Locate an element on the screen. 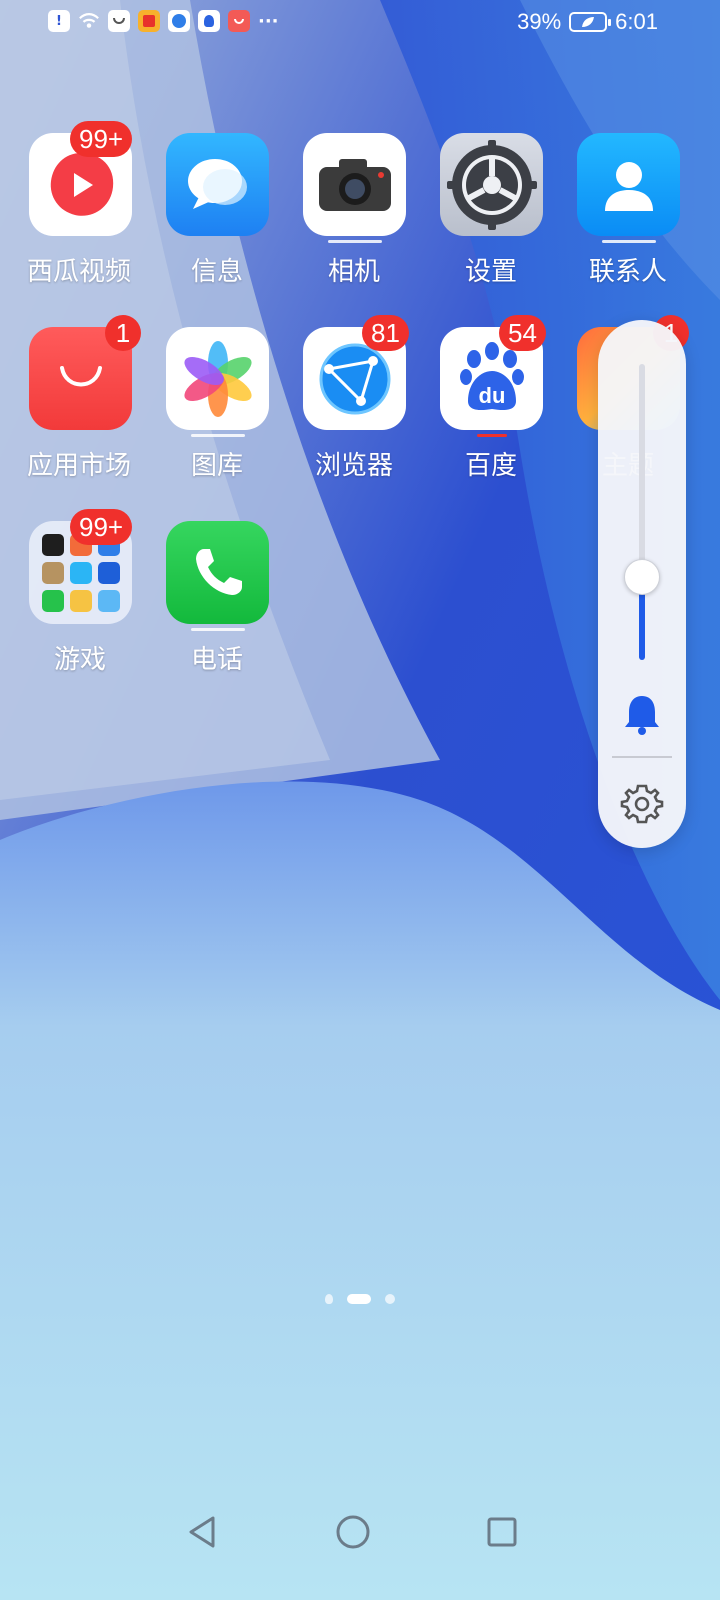  app-gallery: 图库 is located at coordinates (205, 412).